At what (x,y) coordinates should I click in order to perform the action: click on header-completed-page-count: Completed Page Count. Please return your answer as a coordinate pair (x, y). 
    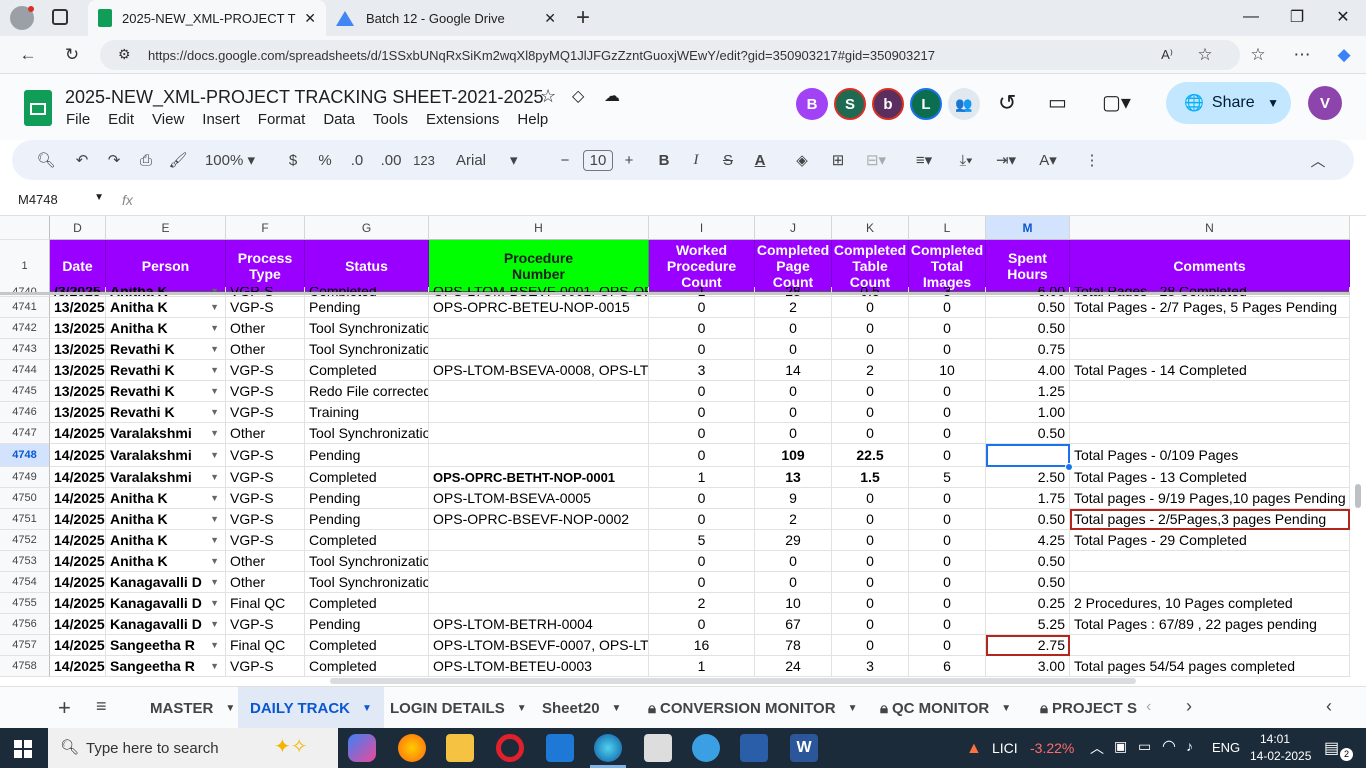
    Looking at the image, I should click on (793, 266).